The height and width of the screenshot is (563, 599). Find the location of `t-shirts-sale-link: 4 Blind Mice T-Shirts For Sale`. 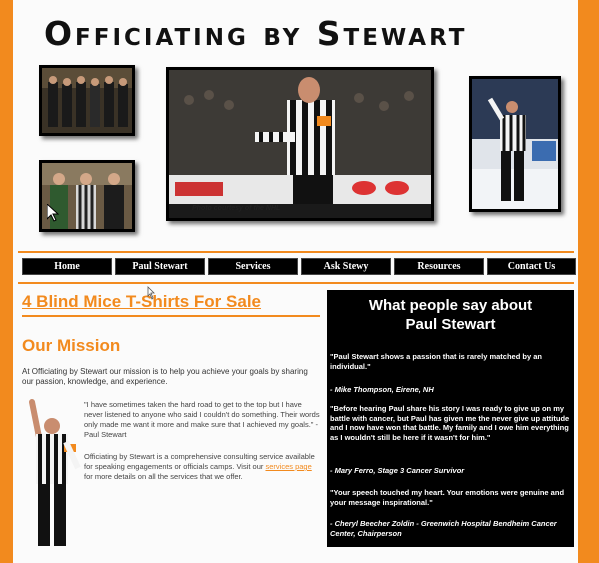

t-shirts-sale-link: 4 Blind Mice T-Shirts For Sale is located at coordinates (141, 302).